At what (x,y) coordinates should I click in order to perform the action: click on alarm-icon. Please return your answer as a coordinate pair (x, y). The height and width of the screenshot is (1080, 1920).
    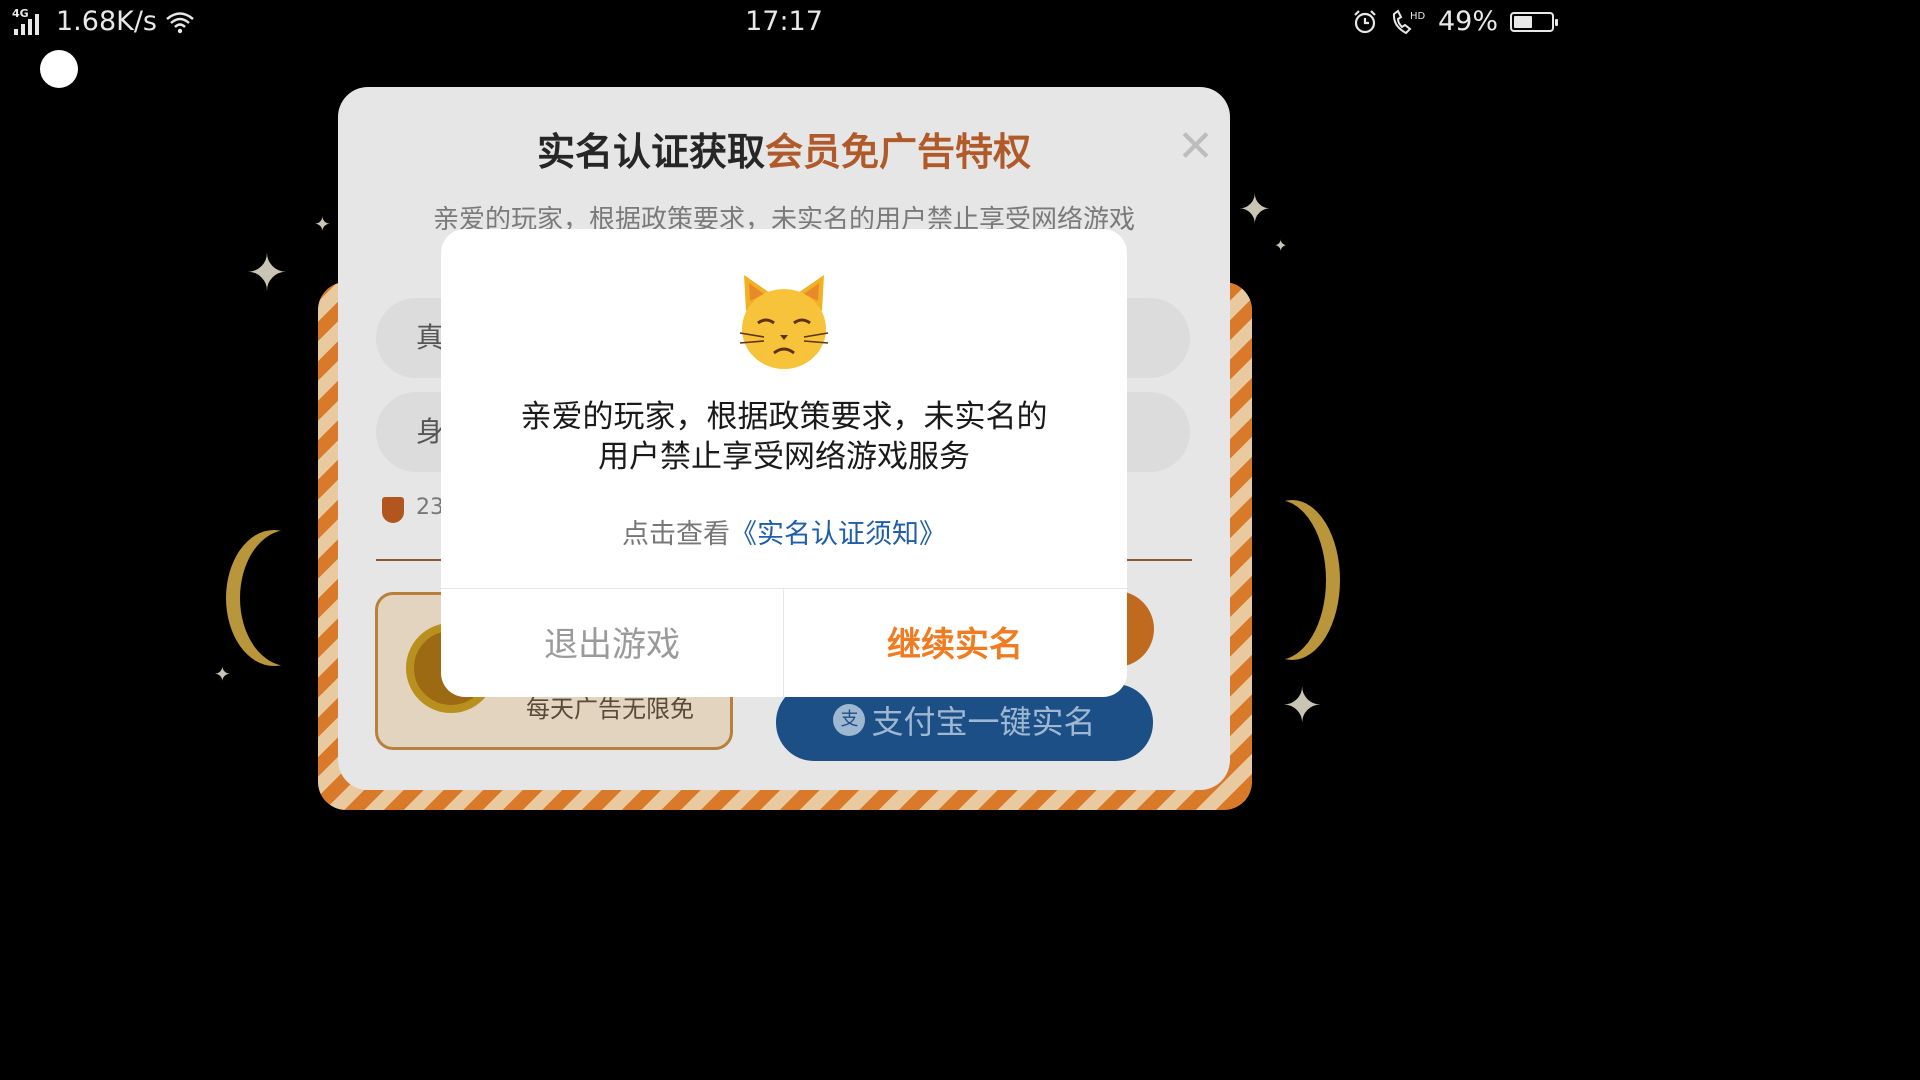
    Looking at the image, I should click on (1365, 21).